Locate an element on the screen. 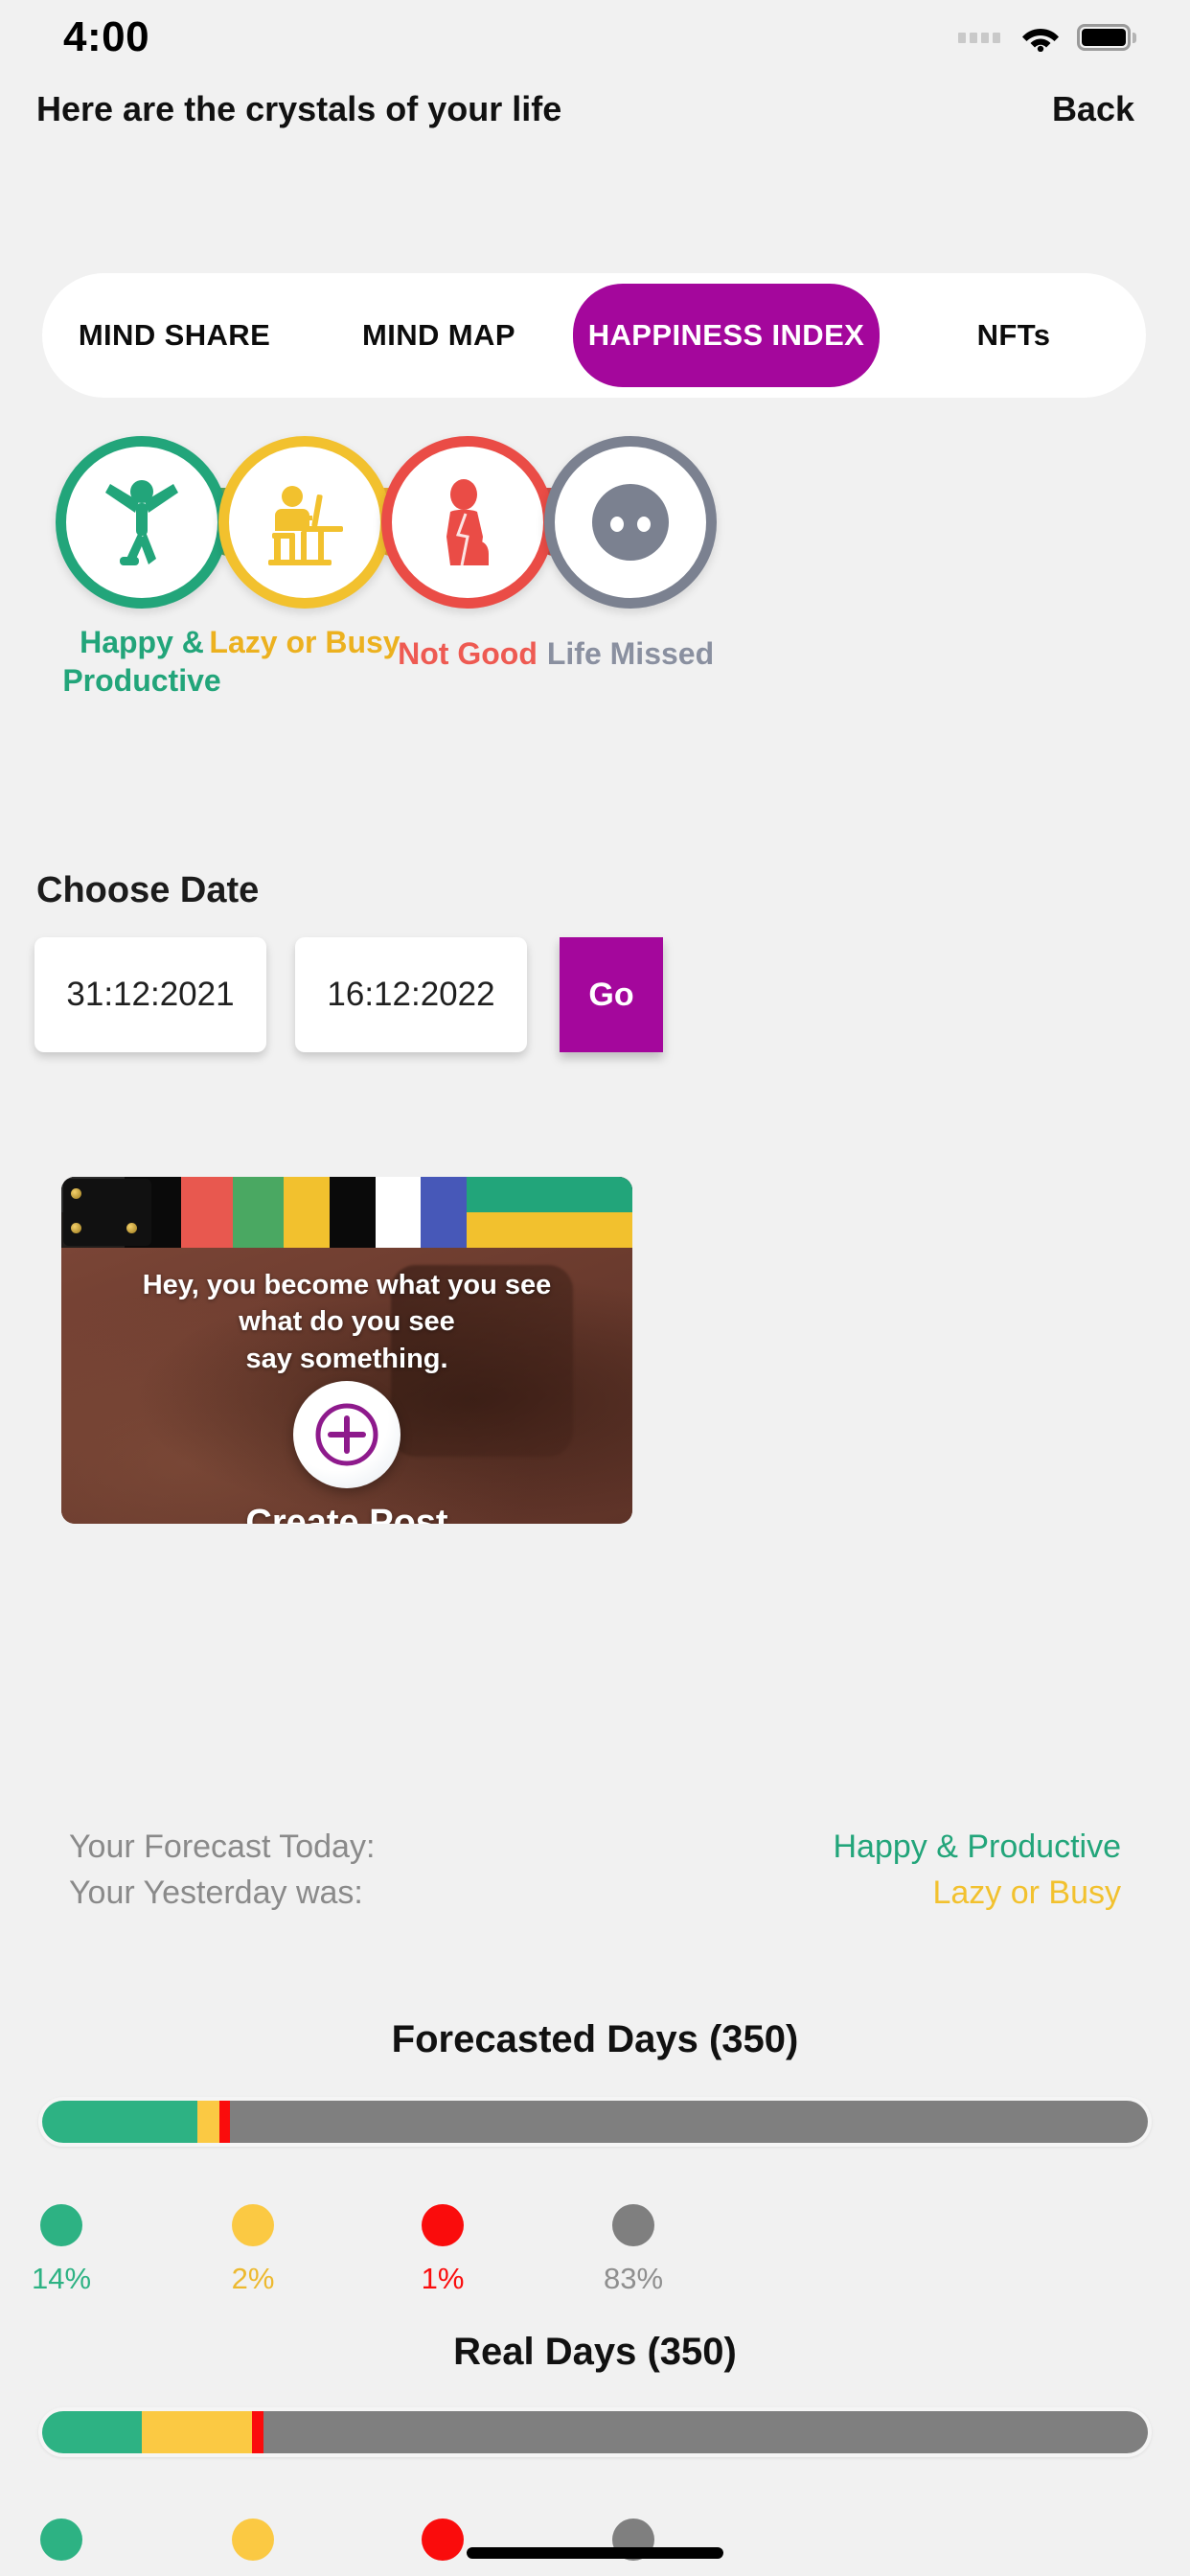 The width and height of the screenshot is (1190, 2576). back-button: Back is located at coordinates (1093, 109).